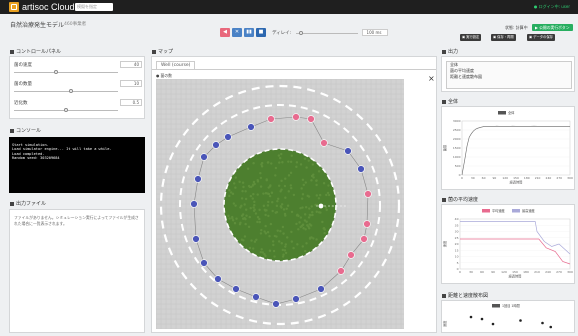  I want to click on outputs-list: 全体 菌の平均速度 距離と速度散布図, so click(509, 75).